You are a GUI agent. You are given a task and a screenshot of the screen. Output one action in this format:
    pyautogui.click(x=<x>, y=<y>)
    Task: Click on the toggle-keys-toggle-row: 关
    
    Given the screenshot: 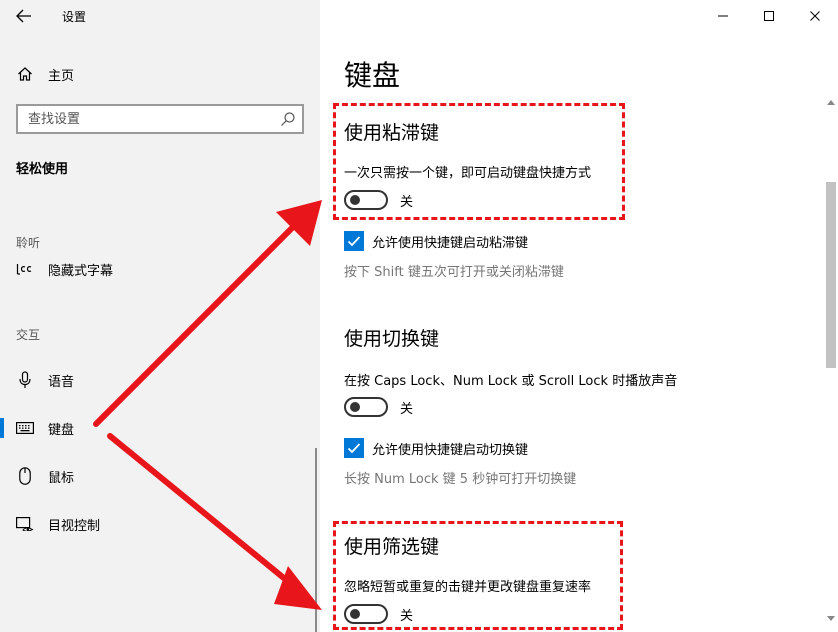 What is the action you would take?
    pyautogui.click(x=378, y=407)
    